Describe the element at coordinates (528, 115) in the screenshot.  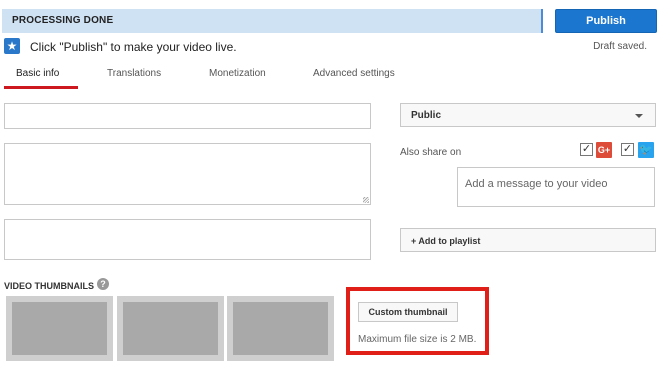
I see `privacy-select: Public` at that location.